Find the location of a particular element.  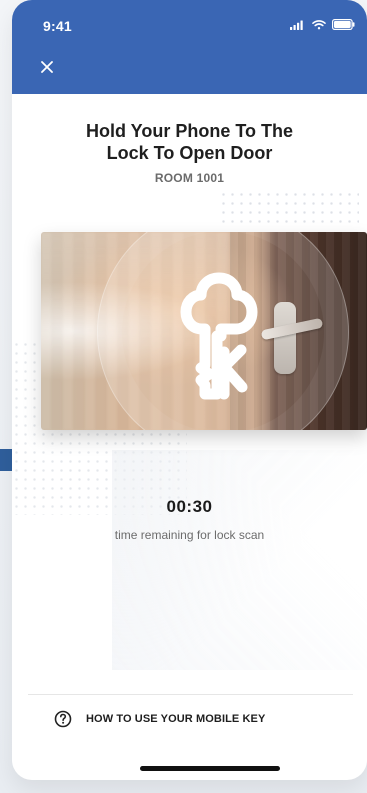

question-circle-icon is located at coordinates (63, 719).